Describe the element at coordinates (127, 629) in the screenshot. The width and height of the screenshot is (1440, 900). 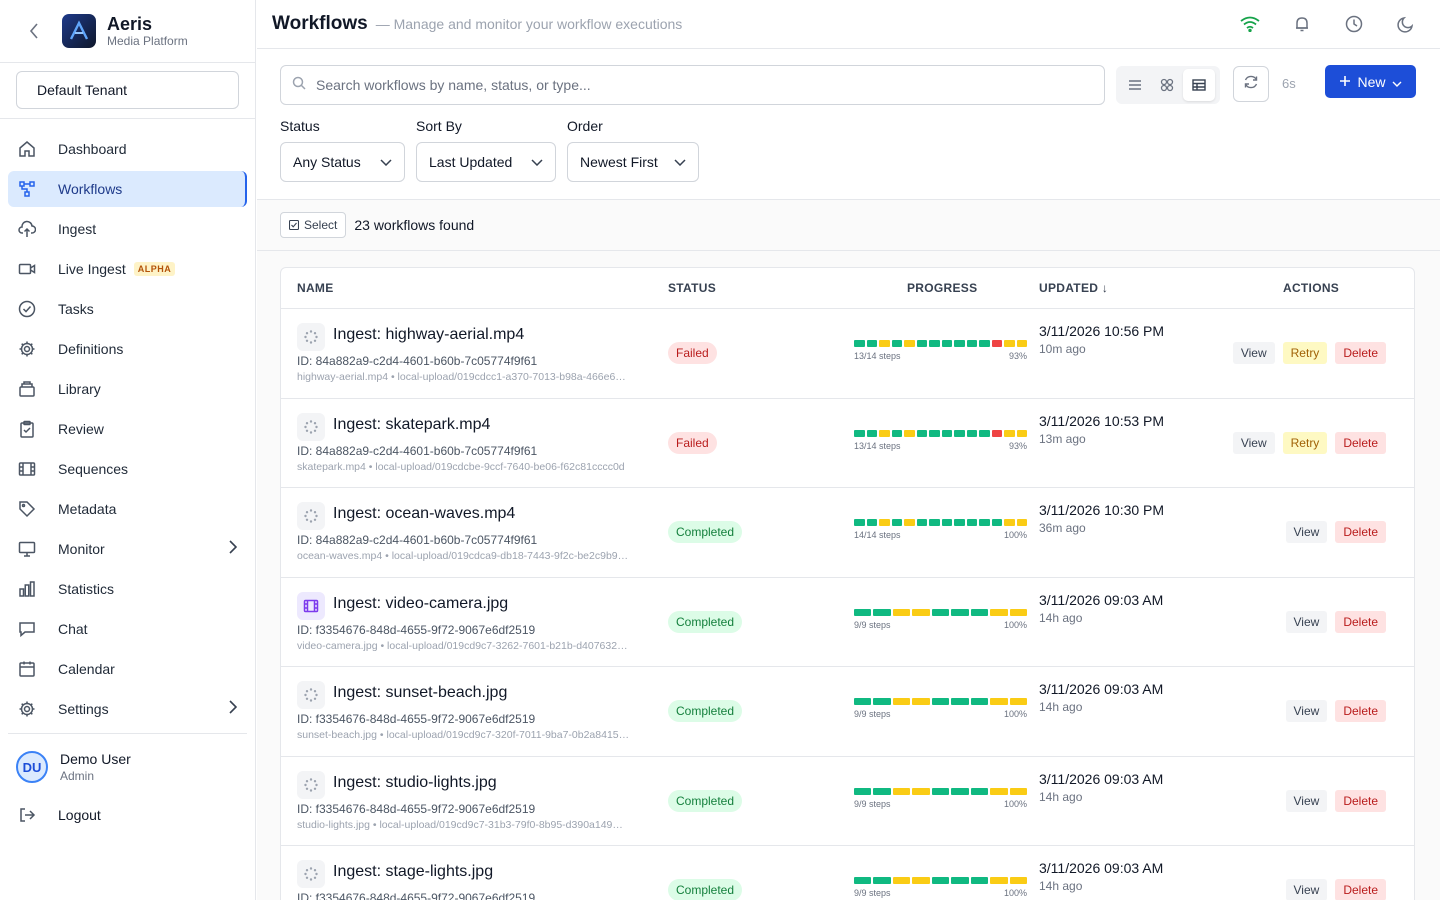
I see `sidebar-item-chat: Chat` at that location.